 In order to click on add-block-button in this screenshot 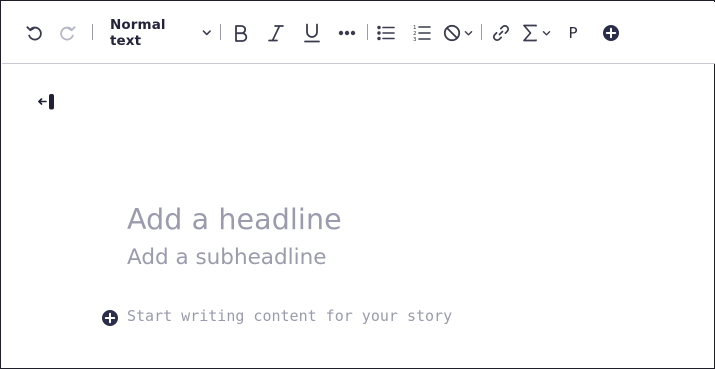, I will do `click(110, 318)`.